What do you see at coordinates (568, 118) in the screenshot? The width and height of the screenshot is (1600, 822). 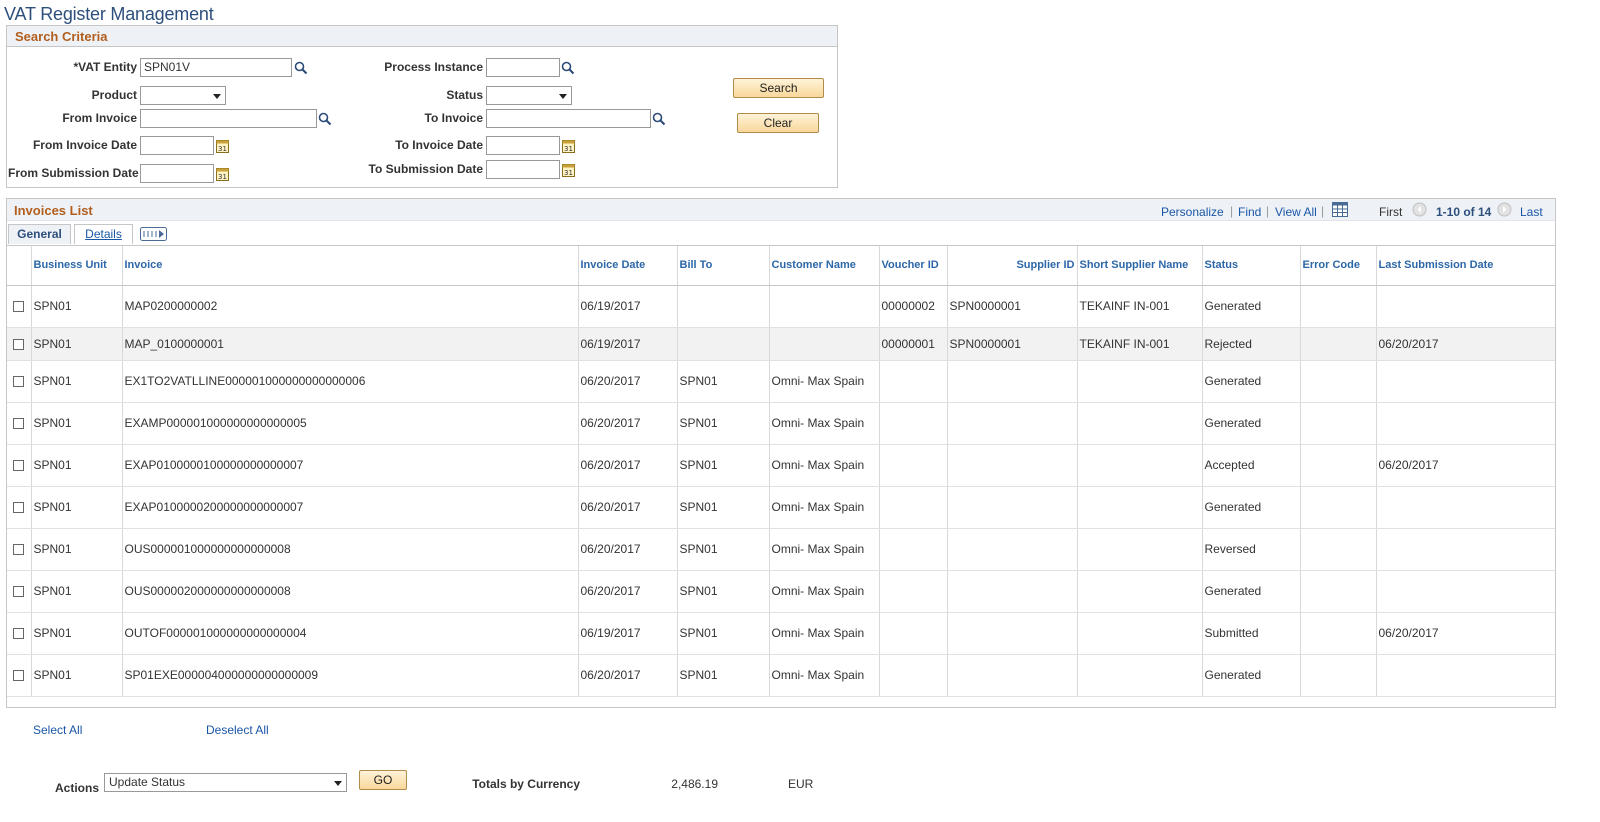 I see `to-invoice-input` at bounding box center [568, 118].